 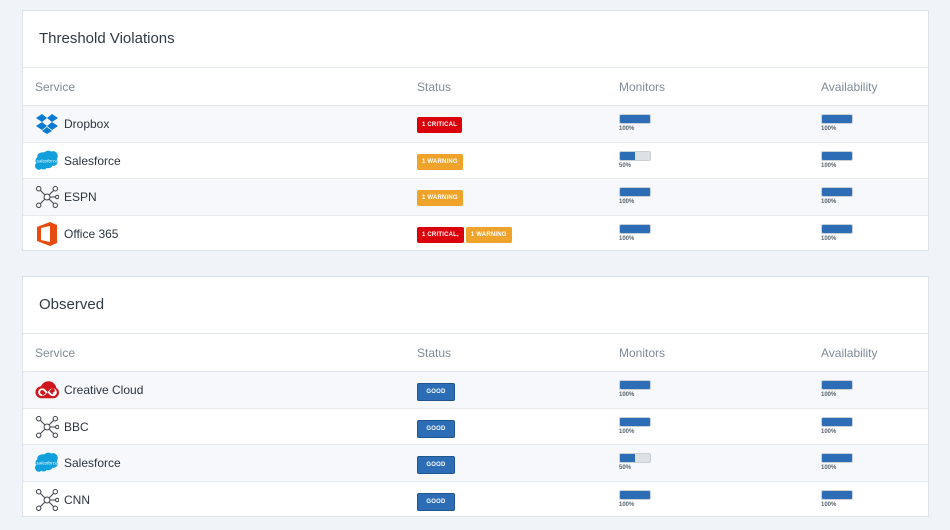 I want to click on table-header: Service Status Monitors Availability, so click(x=475, y=87).